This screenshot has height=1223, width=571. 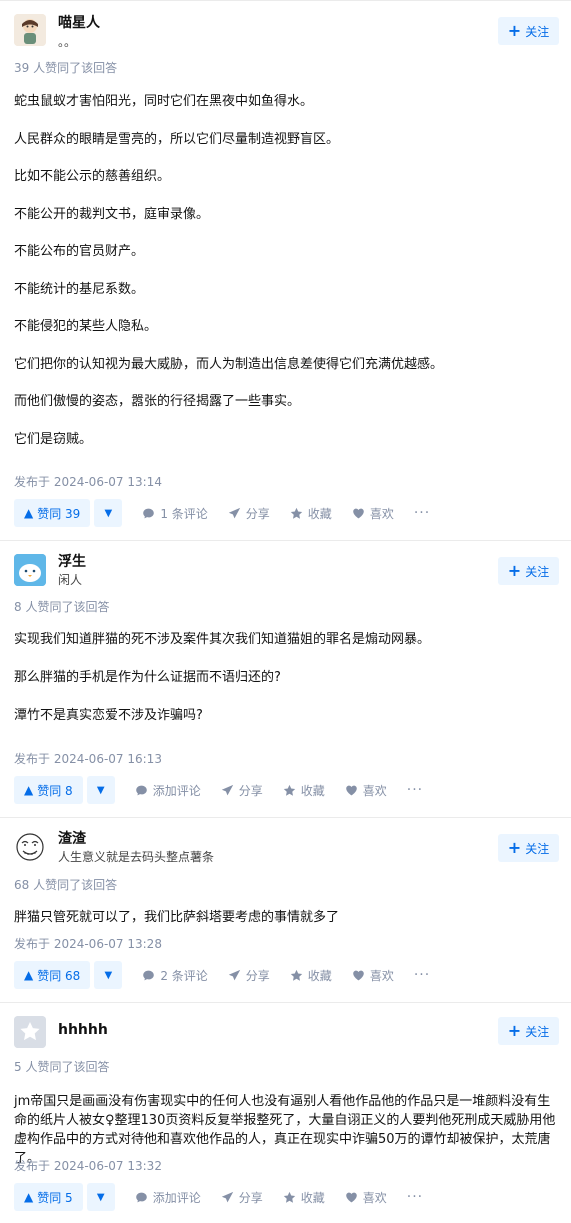 What do you see at coordinates (79, 22) in the screenshot?
I see `author-name: 喵星人` at bounding box center [79, 22].